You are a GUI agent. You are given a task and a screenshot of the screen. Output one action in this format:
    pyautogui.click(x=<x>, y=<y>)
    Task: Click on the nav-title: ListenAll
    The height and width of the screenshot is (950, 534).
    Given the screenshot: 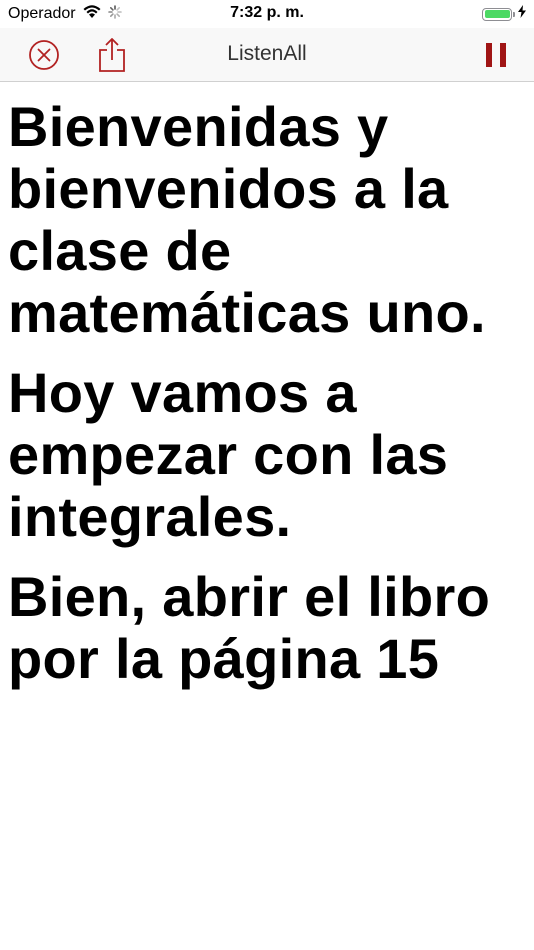 What is the action you would take?
    pyautogui.click(x=267, y=53)
    